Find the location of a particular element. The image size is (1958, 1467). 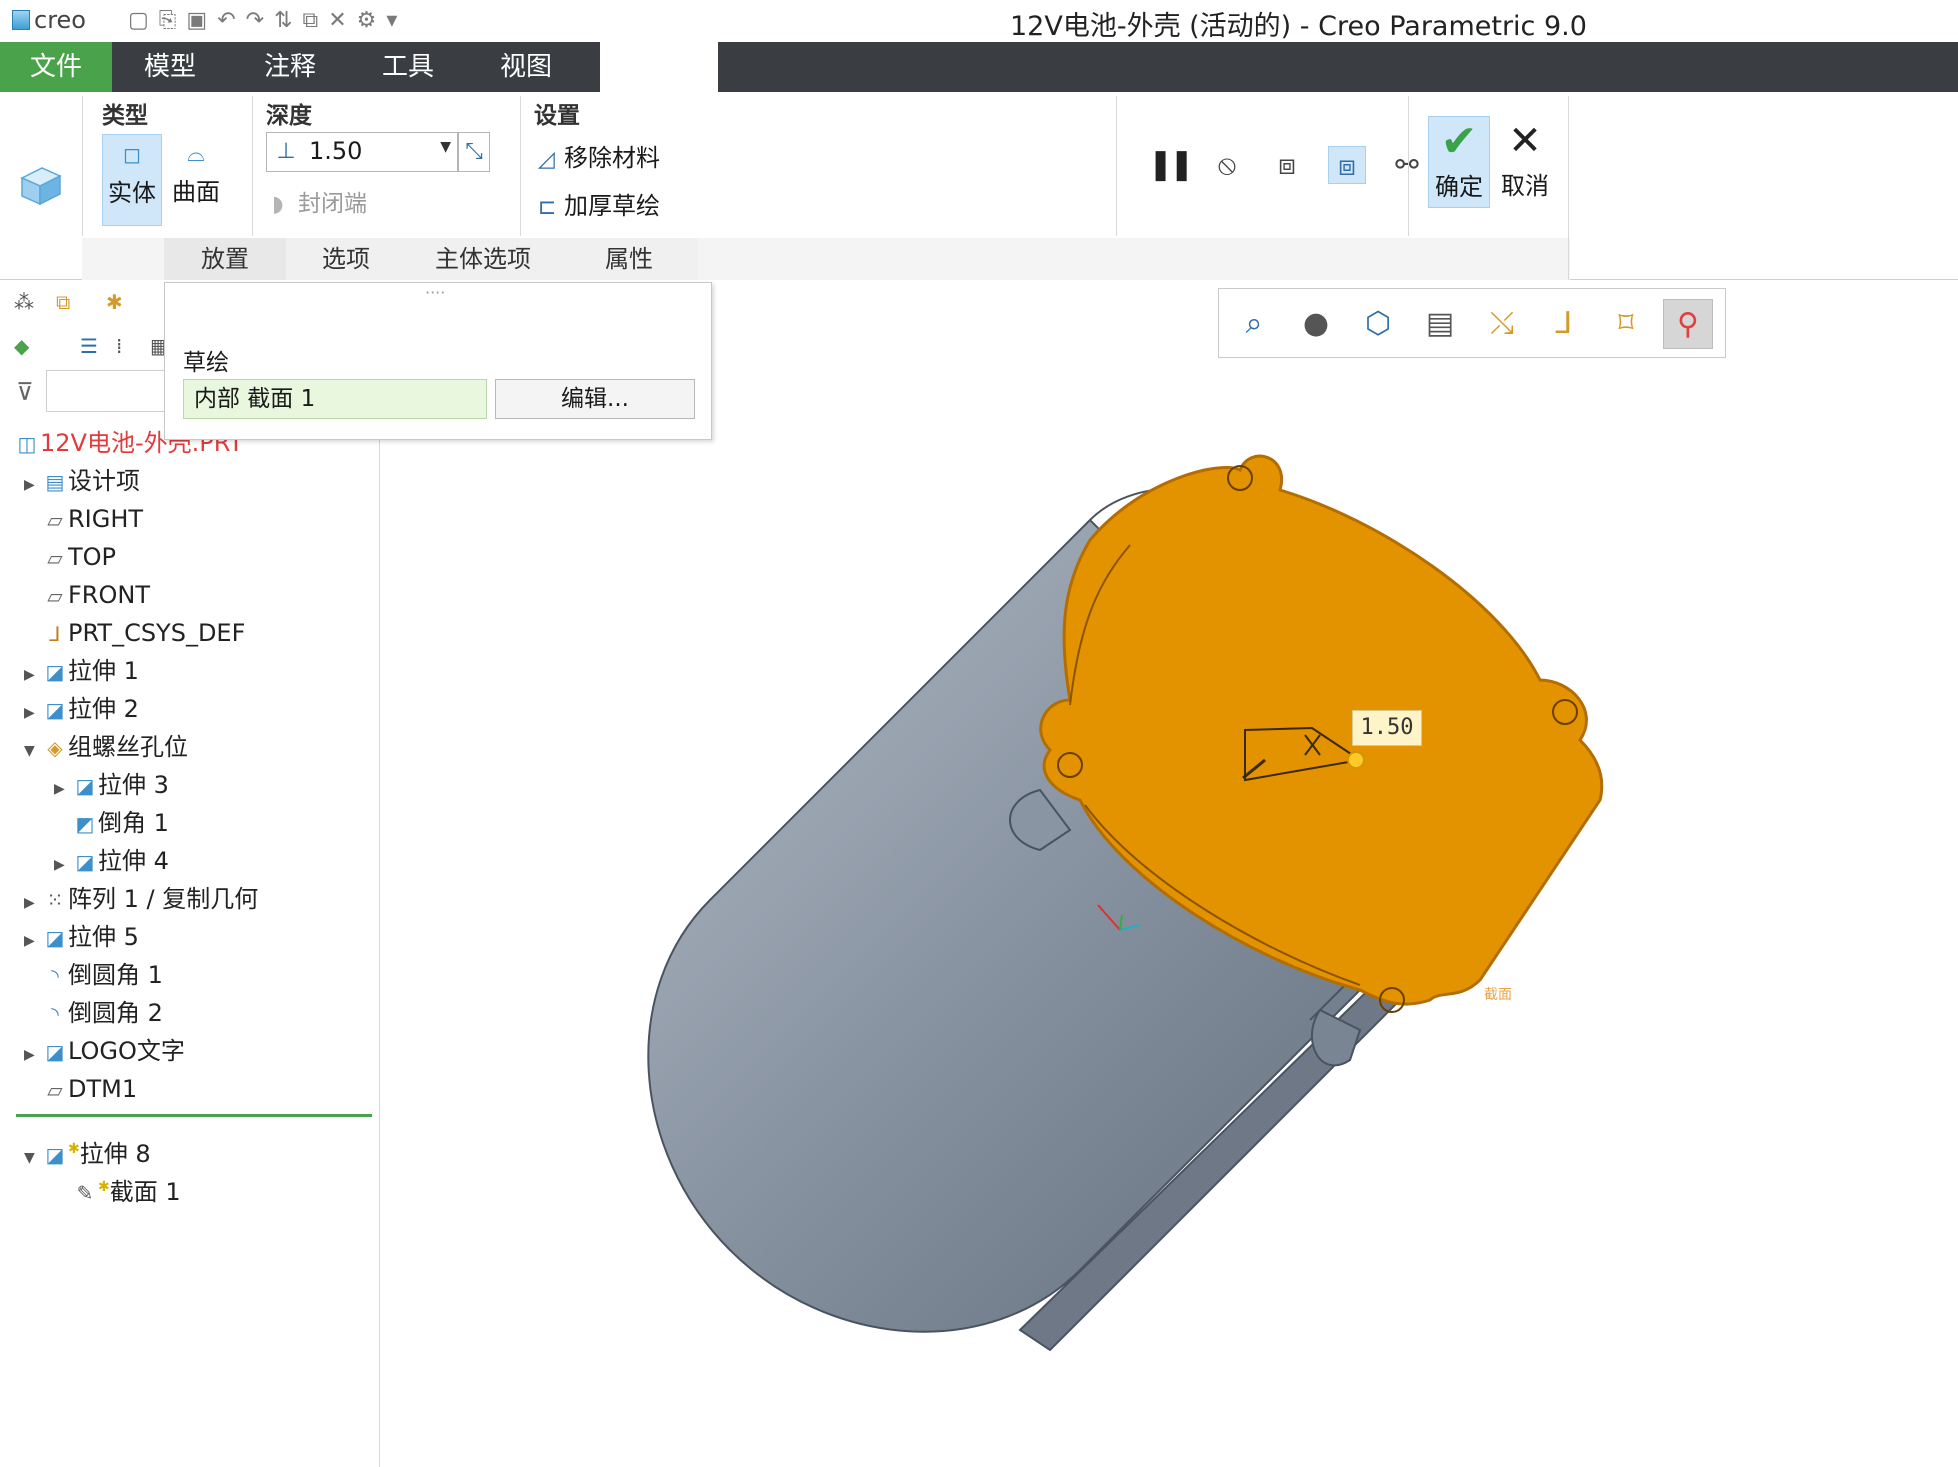

separator is located at coordinates (252, 166).